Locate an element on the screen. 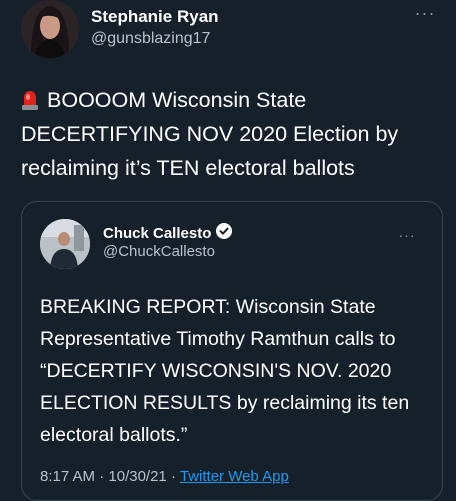 This screenshot has width=456, height=501. quoted-tweet-metadata: 8:17 AM · 10/30/21 · Twitter Web App is located at coordinates (164, 476).